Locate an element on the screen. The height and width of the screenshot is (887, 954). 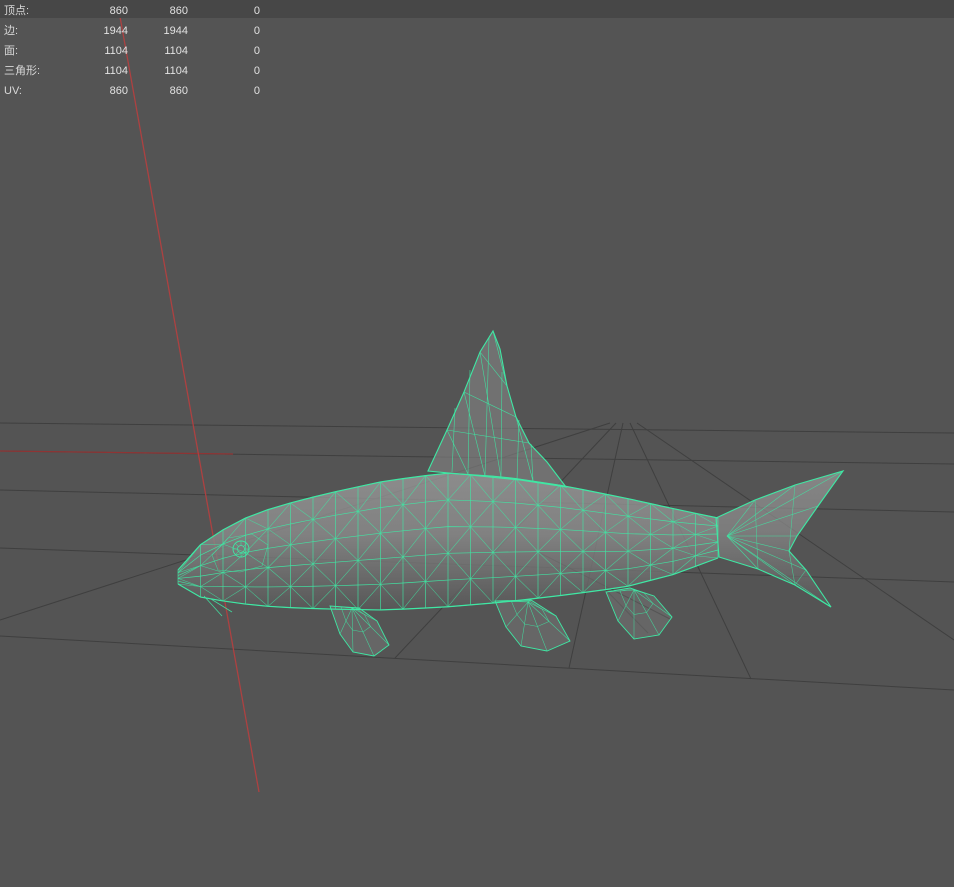
stat-label: UV: is located at coordinates (13, 91).